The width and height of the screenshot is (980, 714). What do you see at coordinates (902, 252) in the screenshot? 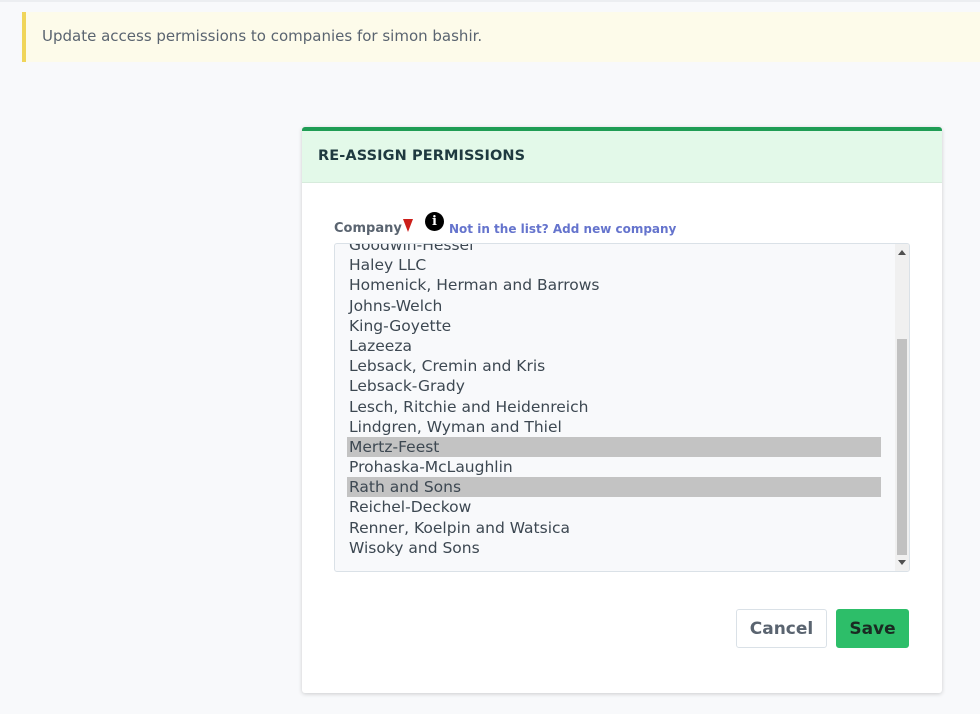
I see `scroll-up-arrow-icon` at bounding box center [902, 252].